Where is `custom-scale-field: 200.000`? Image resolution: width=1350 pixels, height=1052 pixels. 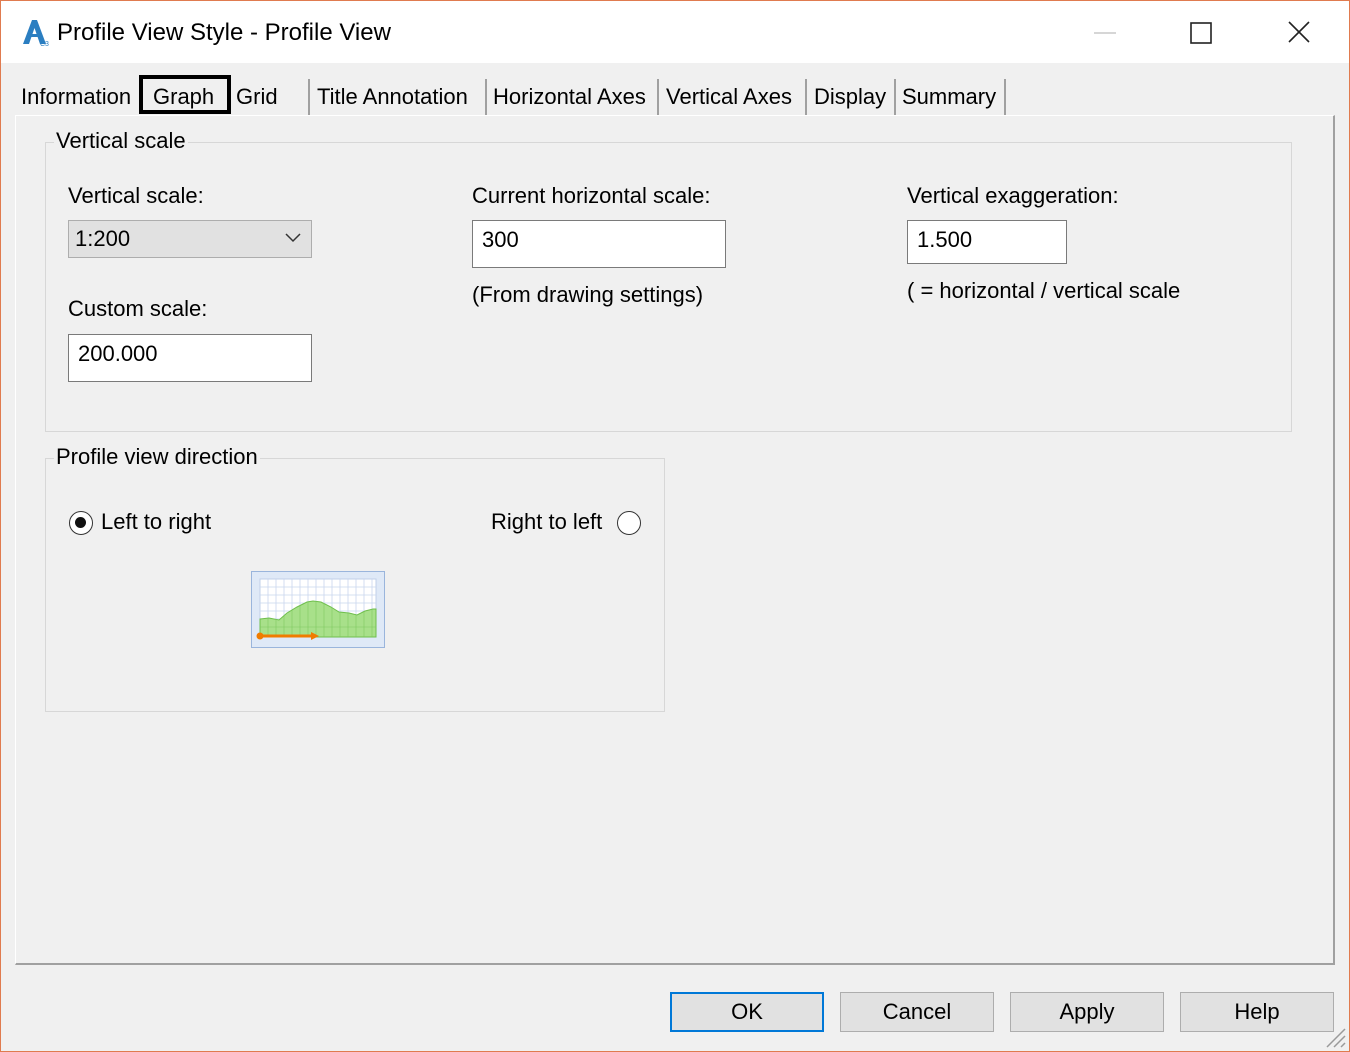
custom-scale-field: 200.000 is located at coordinates (190, 358).